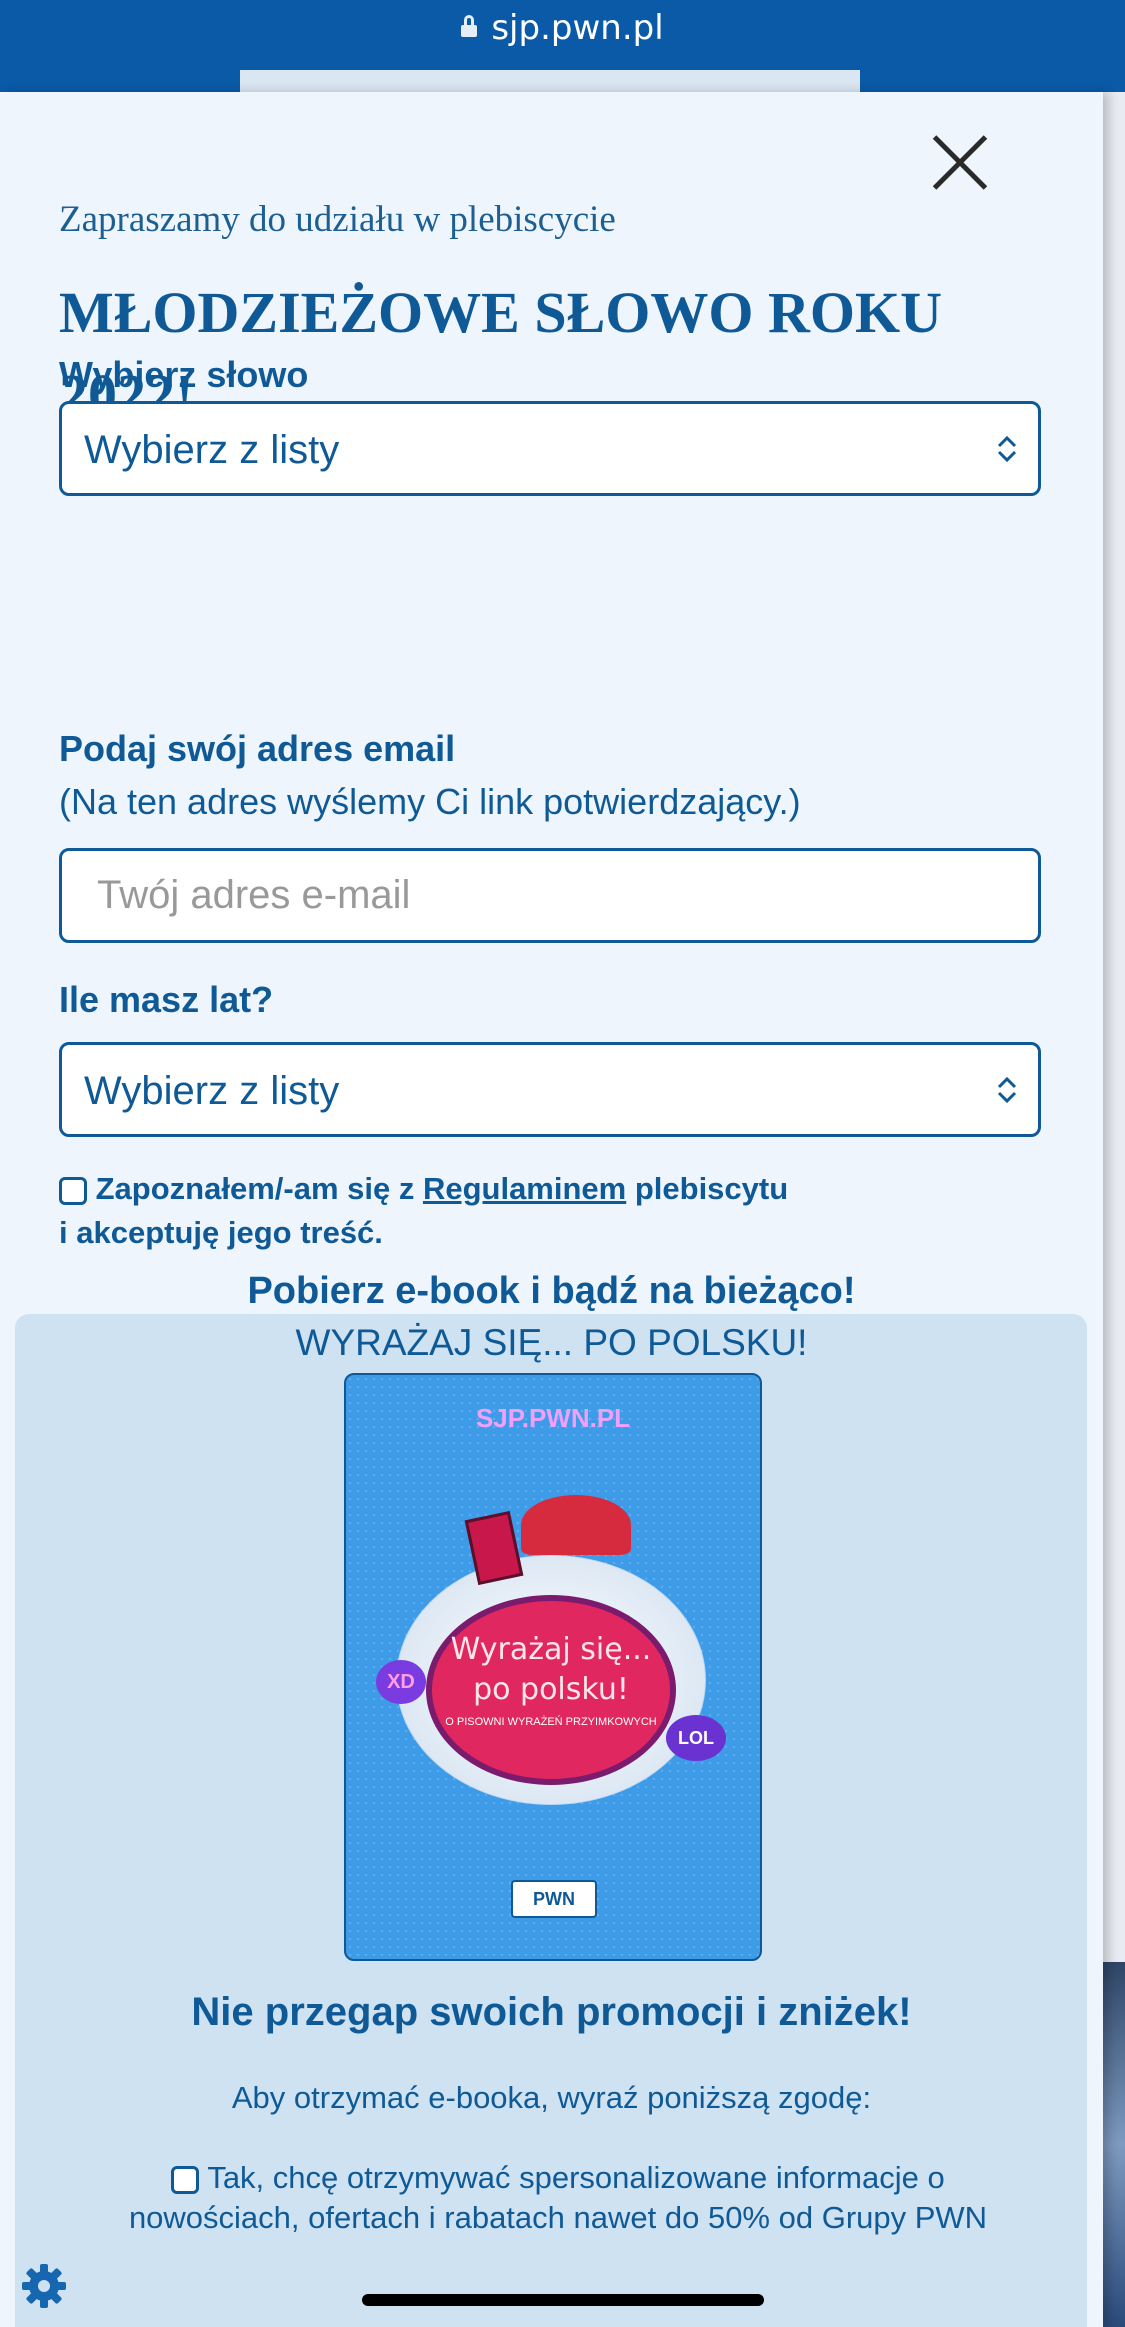  Describe the element at coordinates (550, 1089) in the screenshot. I see `age-select: Wybierz z listy` at that location.